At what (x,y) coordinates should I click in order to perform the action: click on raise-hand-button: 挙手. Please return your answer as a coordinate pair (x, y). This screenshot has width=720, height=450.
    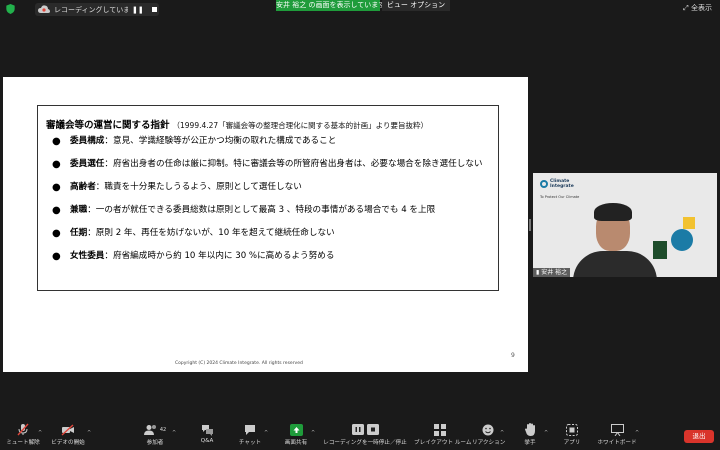
    Looking at the image, I should click on (530, 434).